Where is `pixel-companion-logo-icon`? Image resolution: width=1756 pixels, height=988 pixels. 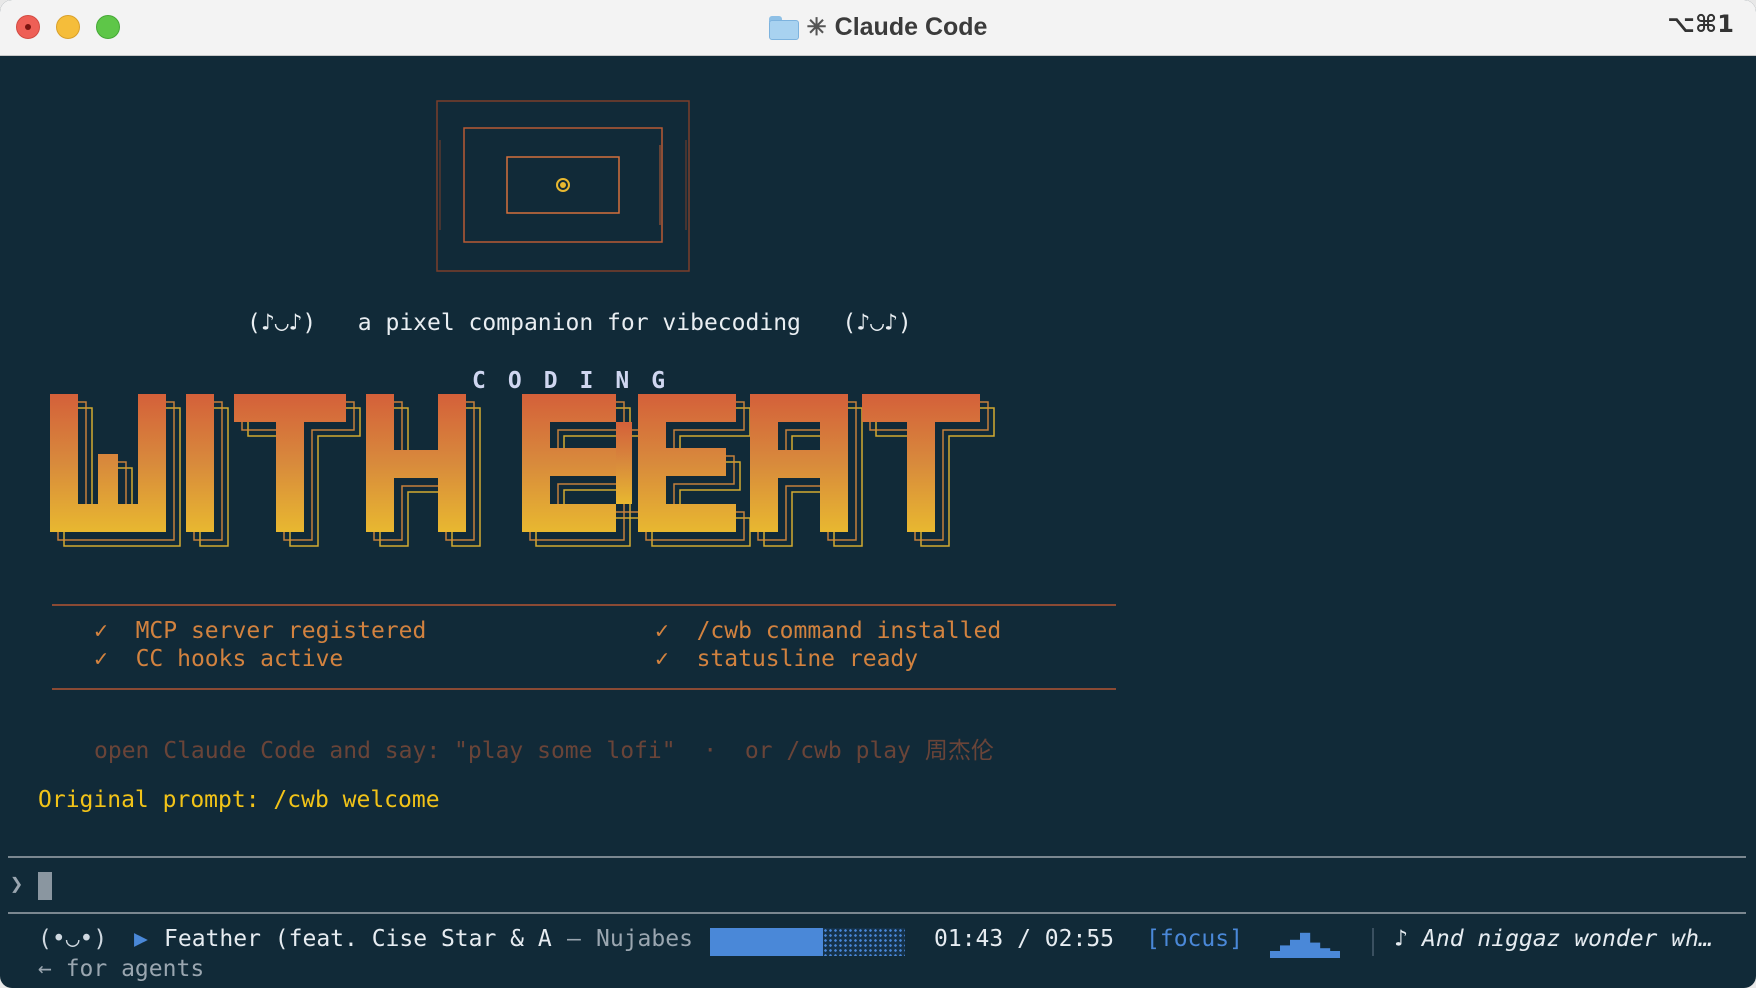 pixel-companion-logo-icon is located at coordinates (563, 186).